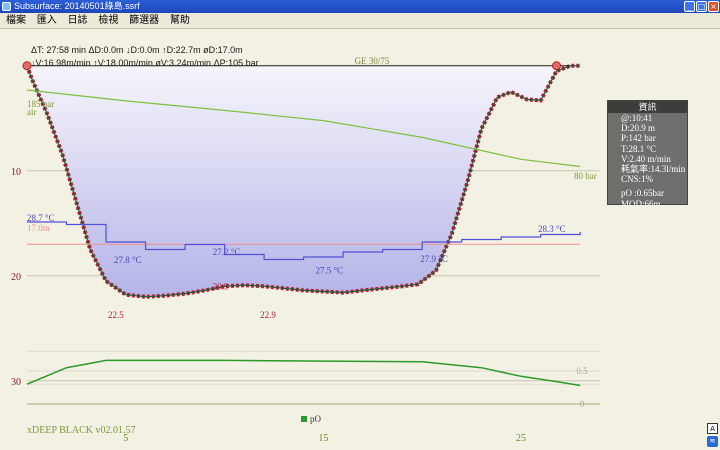  What do you see at coordinates (582, 404) in the screenshot?
I see `po2-tick-label: 0` at bounding box center [582, 404].